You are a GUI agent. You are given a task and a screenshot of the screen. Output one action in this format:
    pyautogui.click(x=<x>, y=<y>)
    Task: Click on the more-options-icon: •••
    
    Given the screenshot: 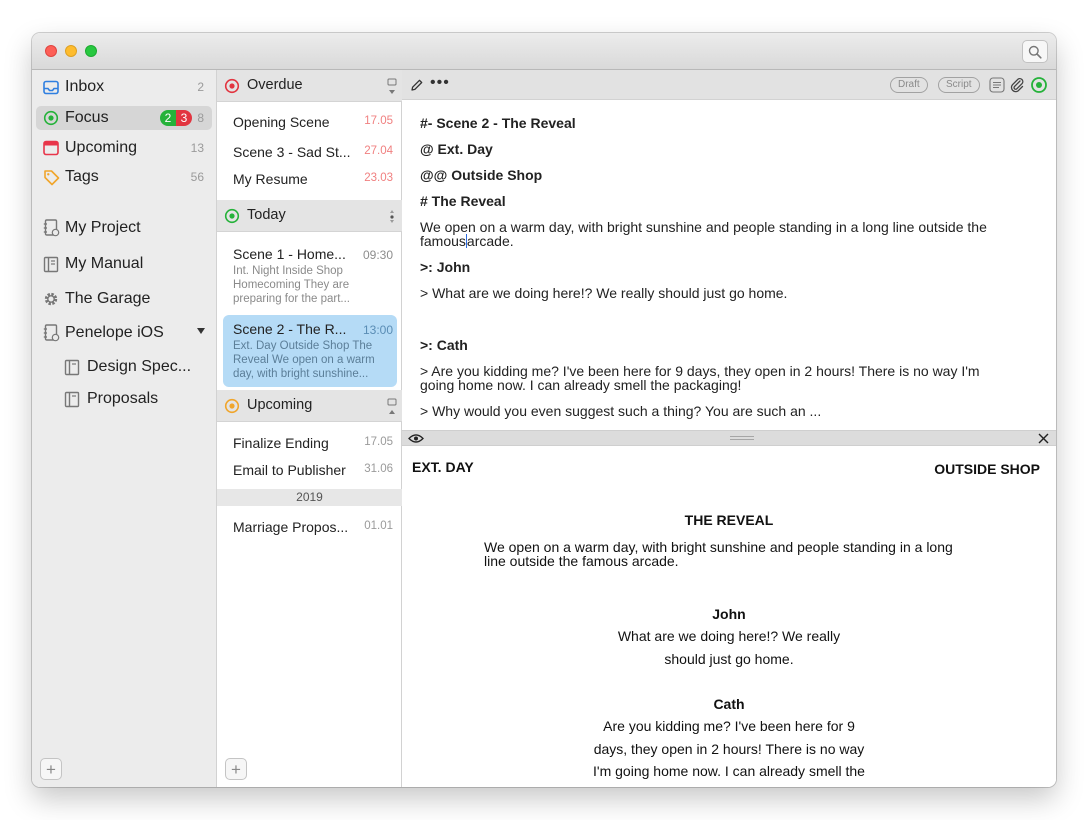 What is the action you would take?
    pyautogui.click(x=440, y=83)
    